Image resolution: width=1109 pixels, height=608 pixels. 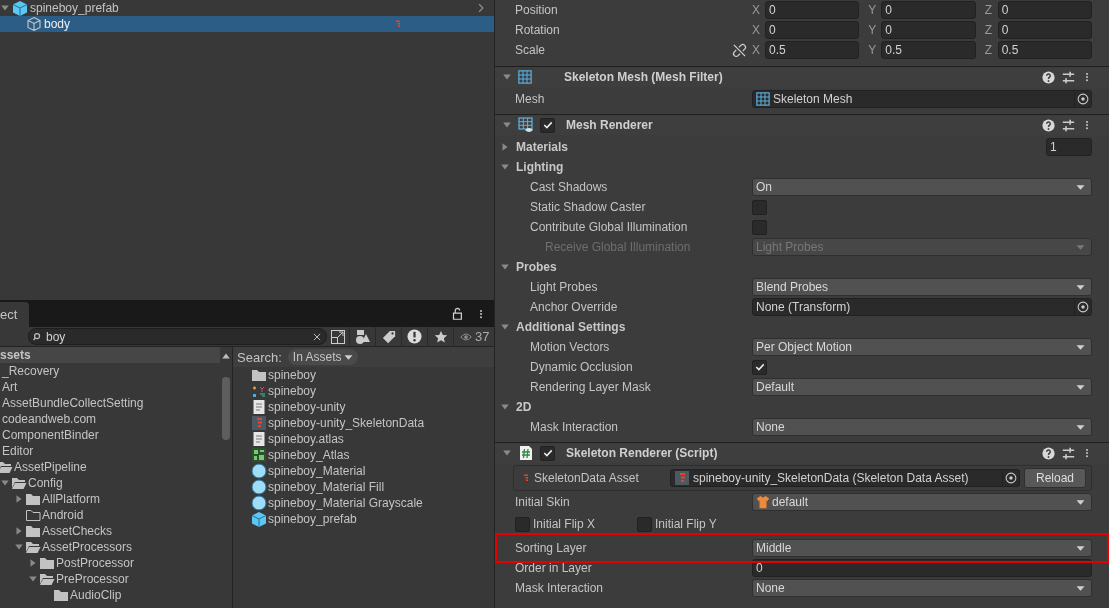 I want to click on object-field: spineboy-unity_SkeletonData (Skeleton Data Asset), so click(x=845, y=478).